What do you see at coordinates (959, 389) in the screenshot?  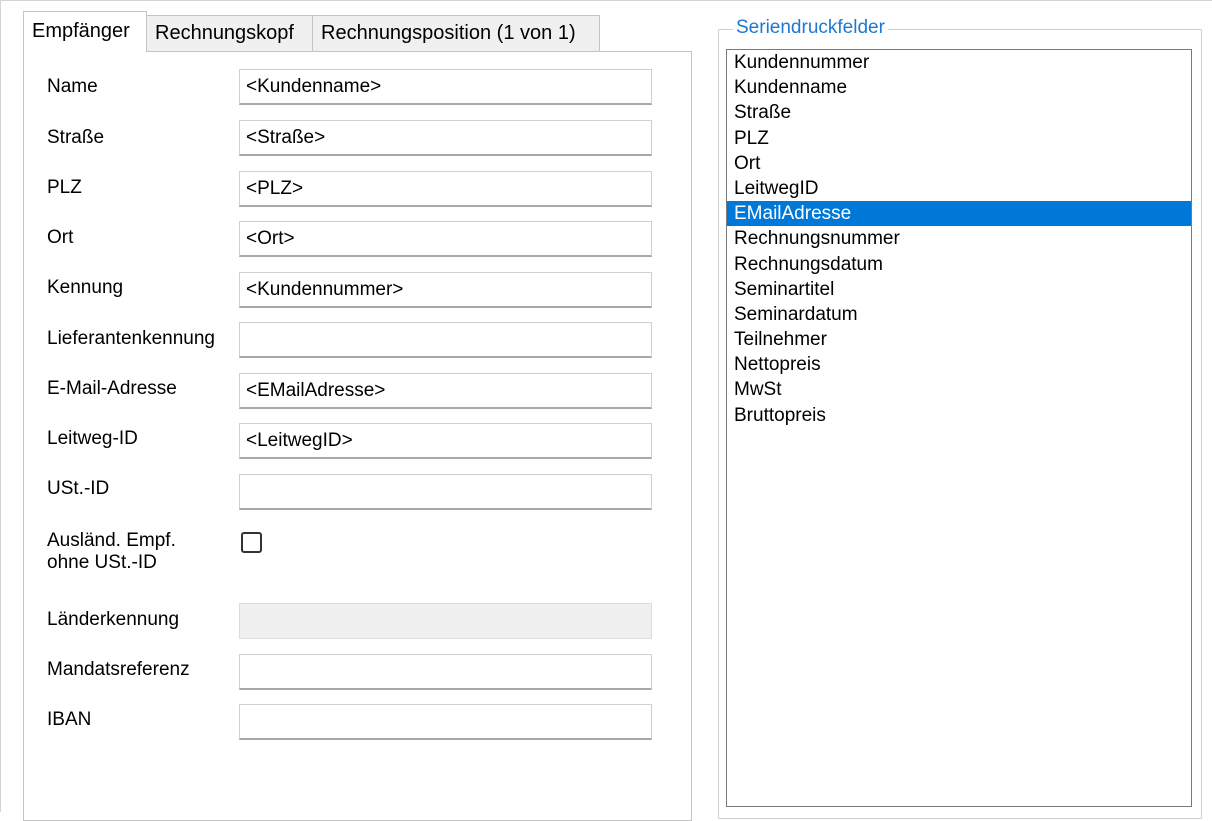 I see `list-item: MwSt` at bounding box center [959, 389].